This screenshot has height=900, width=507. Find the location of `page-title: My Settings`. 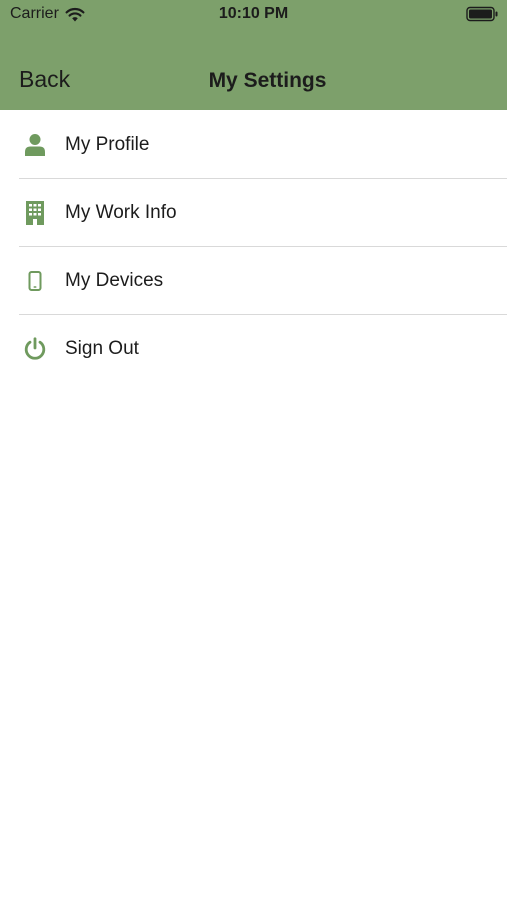

page-title: My Settings is located at coordinates (267, 80).